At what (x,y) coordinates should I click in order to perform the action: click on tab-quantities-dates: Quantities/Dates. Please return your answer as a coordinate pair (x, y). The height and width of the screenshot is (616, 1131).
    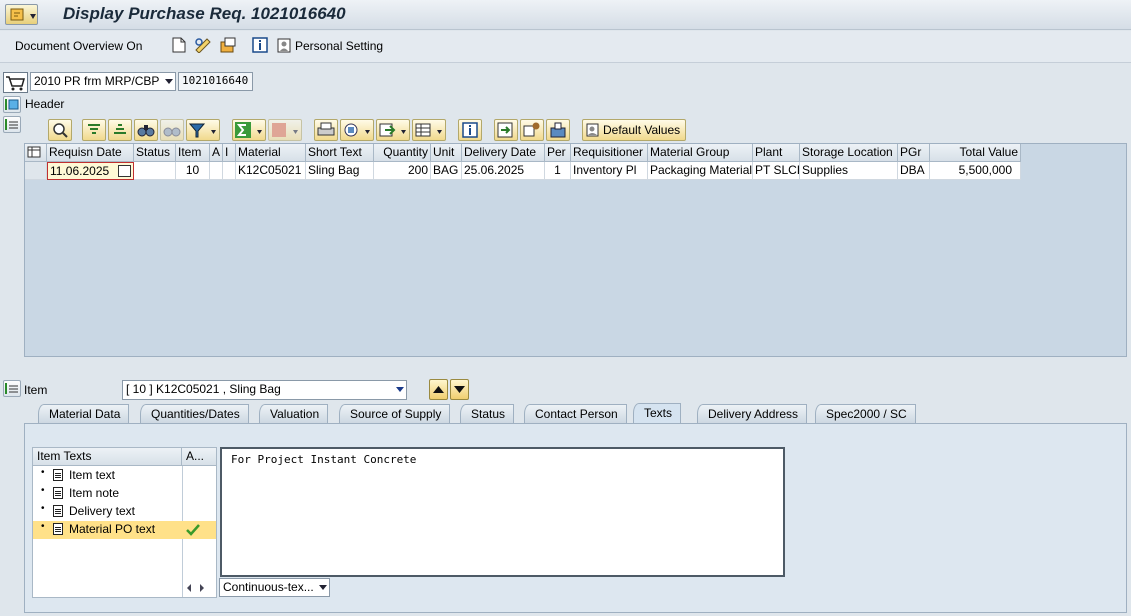
    Looking at the image, I should click on (194, 413).